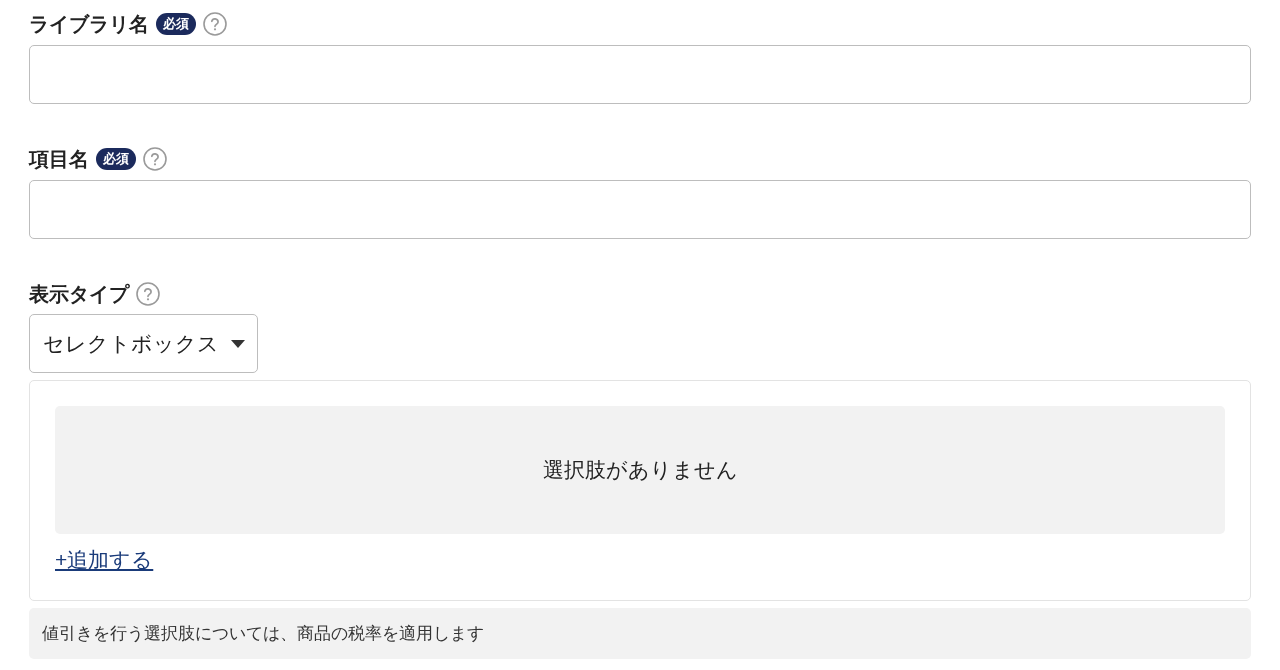 Image resolution: width=1280 pixels, height=670 pixels. What do you see at coordinates (238, 343) in the screenshot?
I see `caret-icon` at bounding box center [238, 343].